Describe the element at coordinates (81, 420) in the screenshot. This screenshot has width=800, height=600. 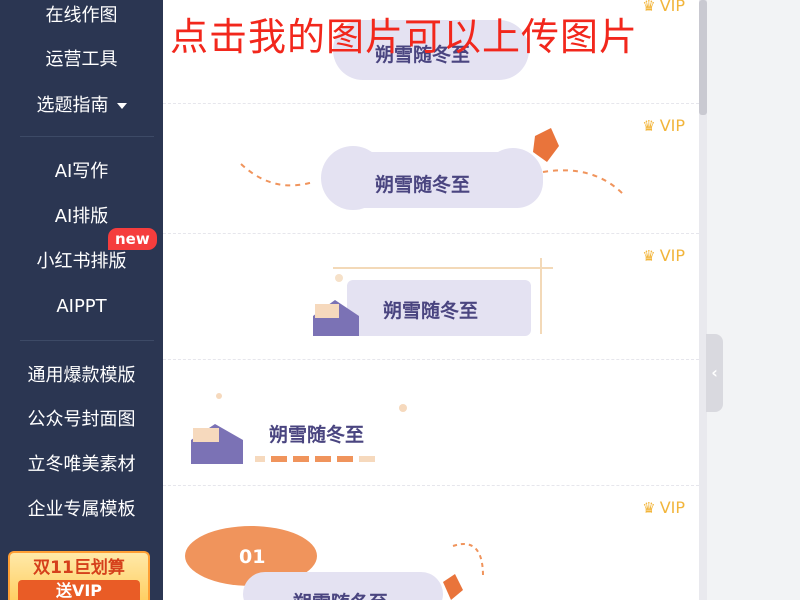
I see `sidebar-item-wechat-cover: 公众号封面图` at that location.